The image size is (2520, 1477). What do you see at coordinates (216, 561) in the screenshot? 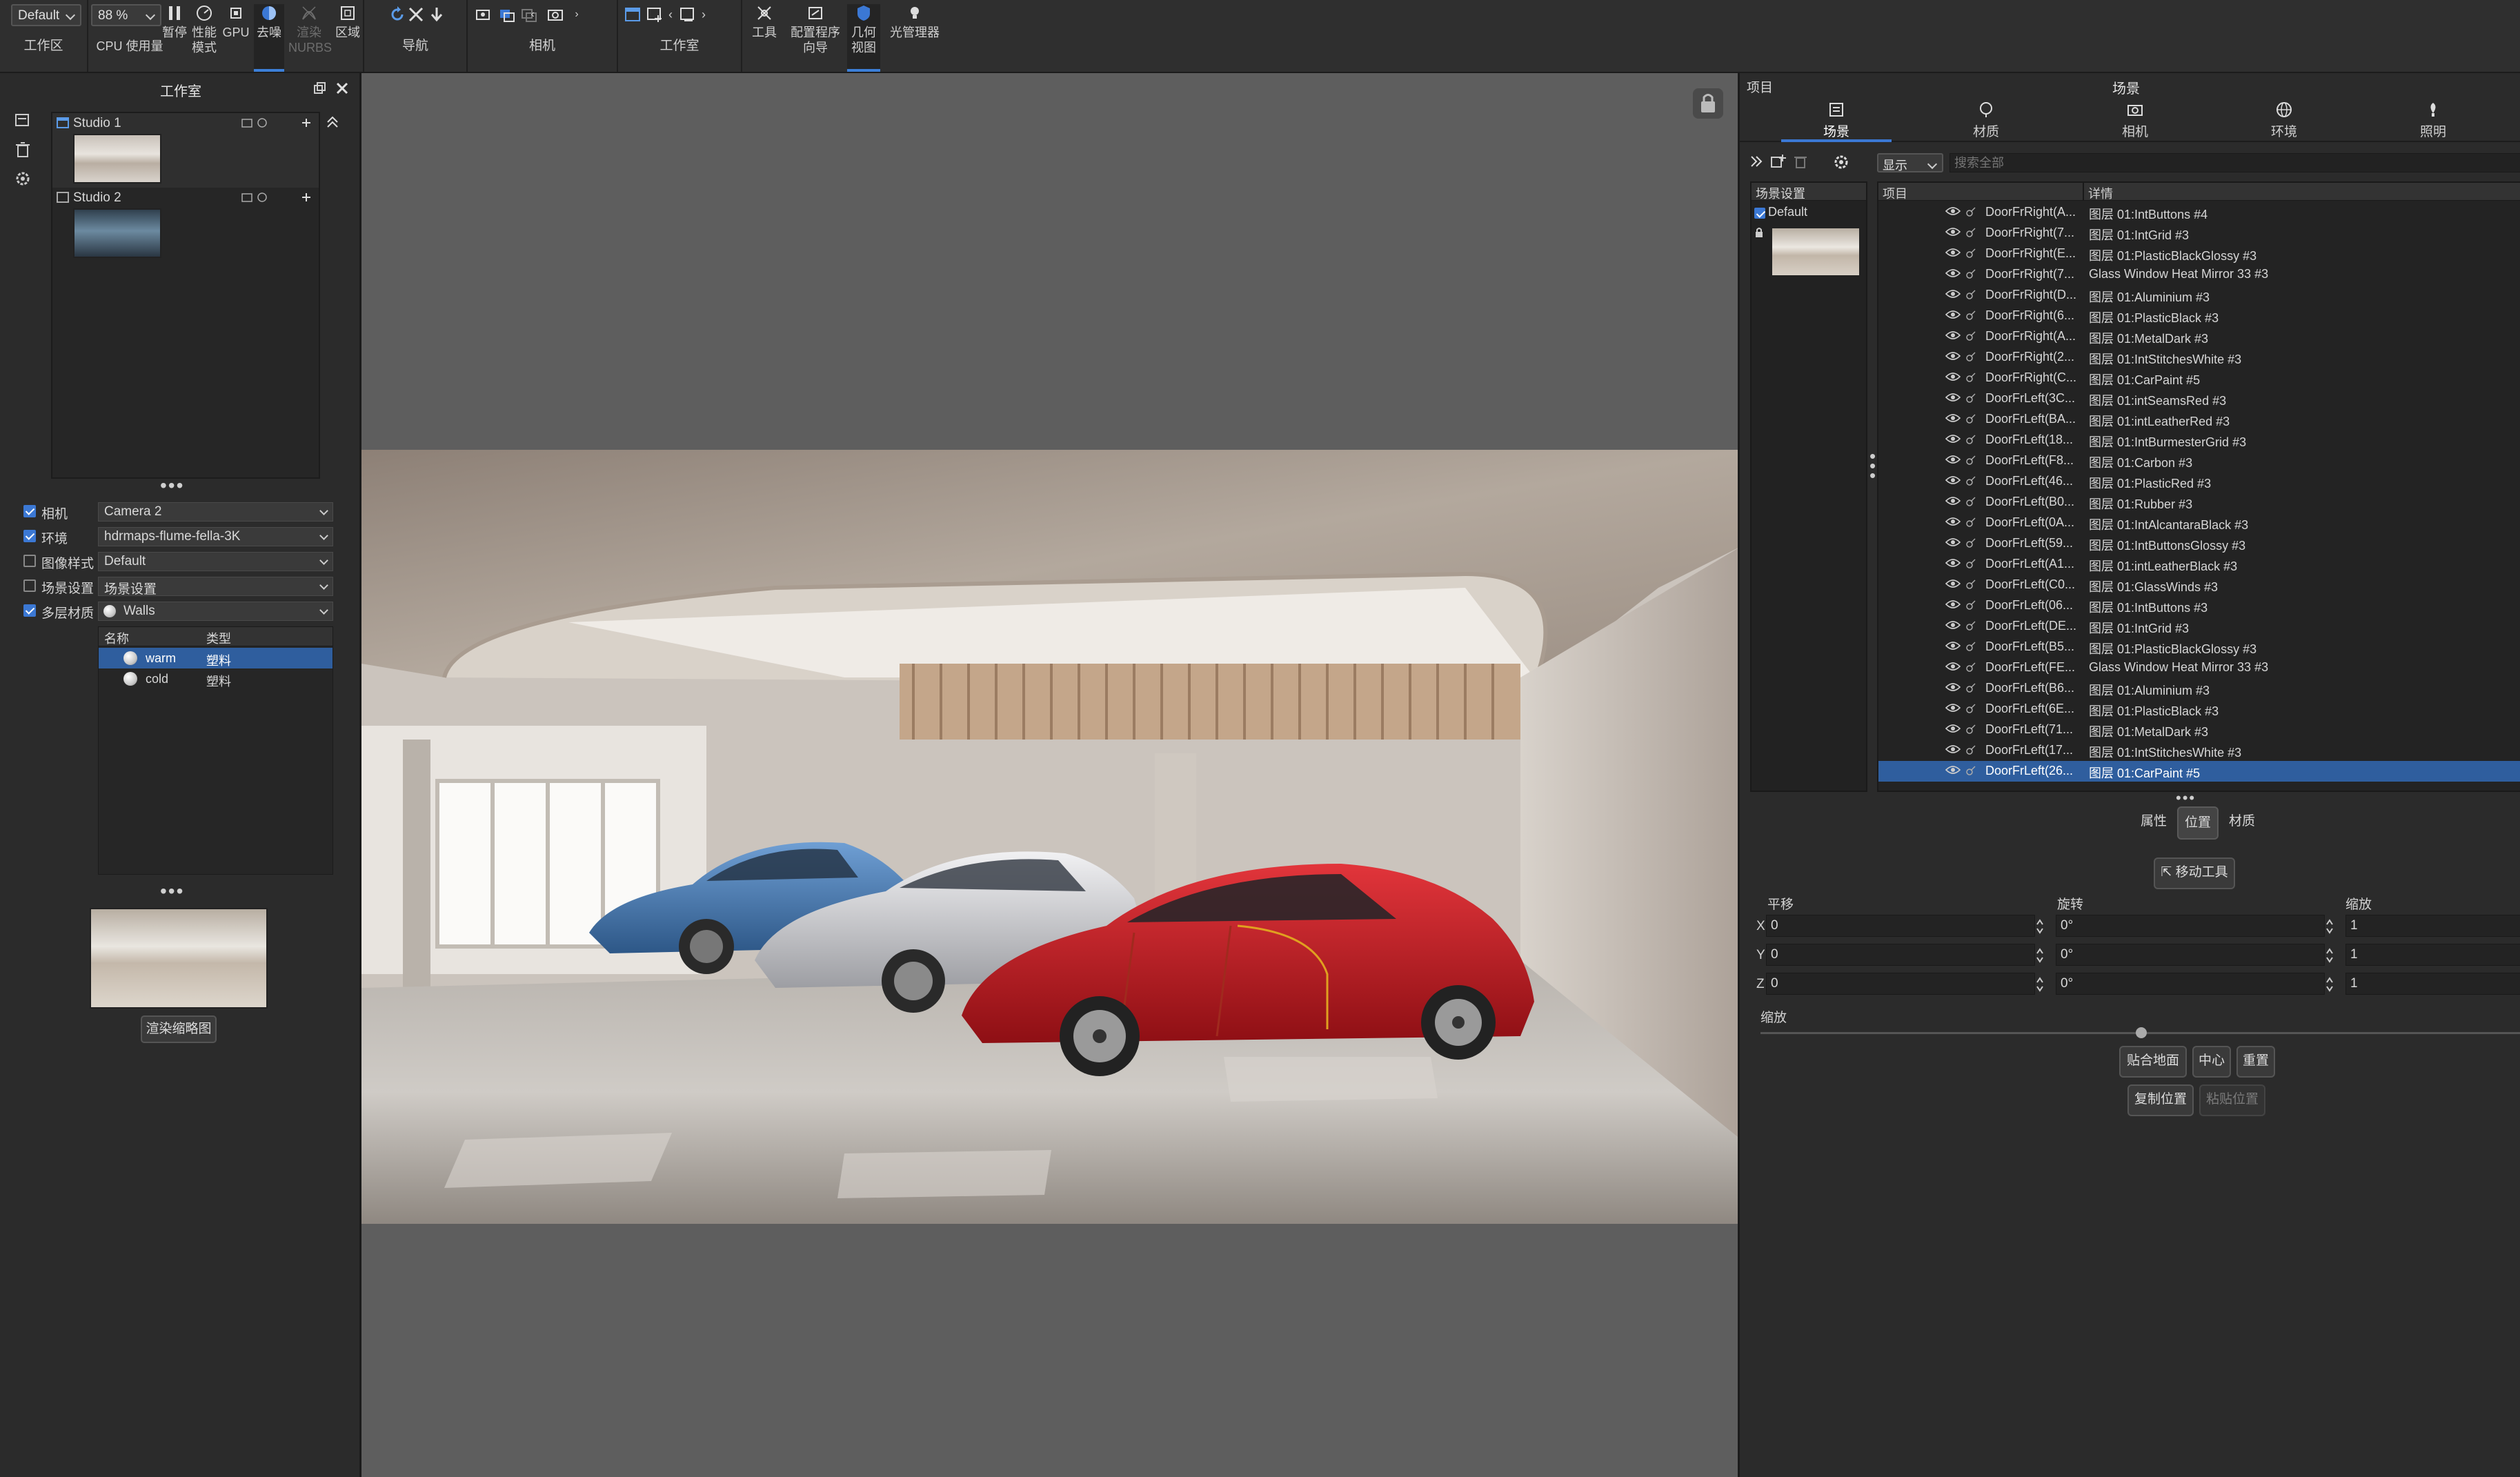
I see `image-style-select: Default` at bounding box center [216, 561].